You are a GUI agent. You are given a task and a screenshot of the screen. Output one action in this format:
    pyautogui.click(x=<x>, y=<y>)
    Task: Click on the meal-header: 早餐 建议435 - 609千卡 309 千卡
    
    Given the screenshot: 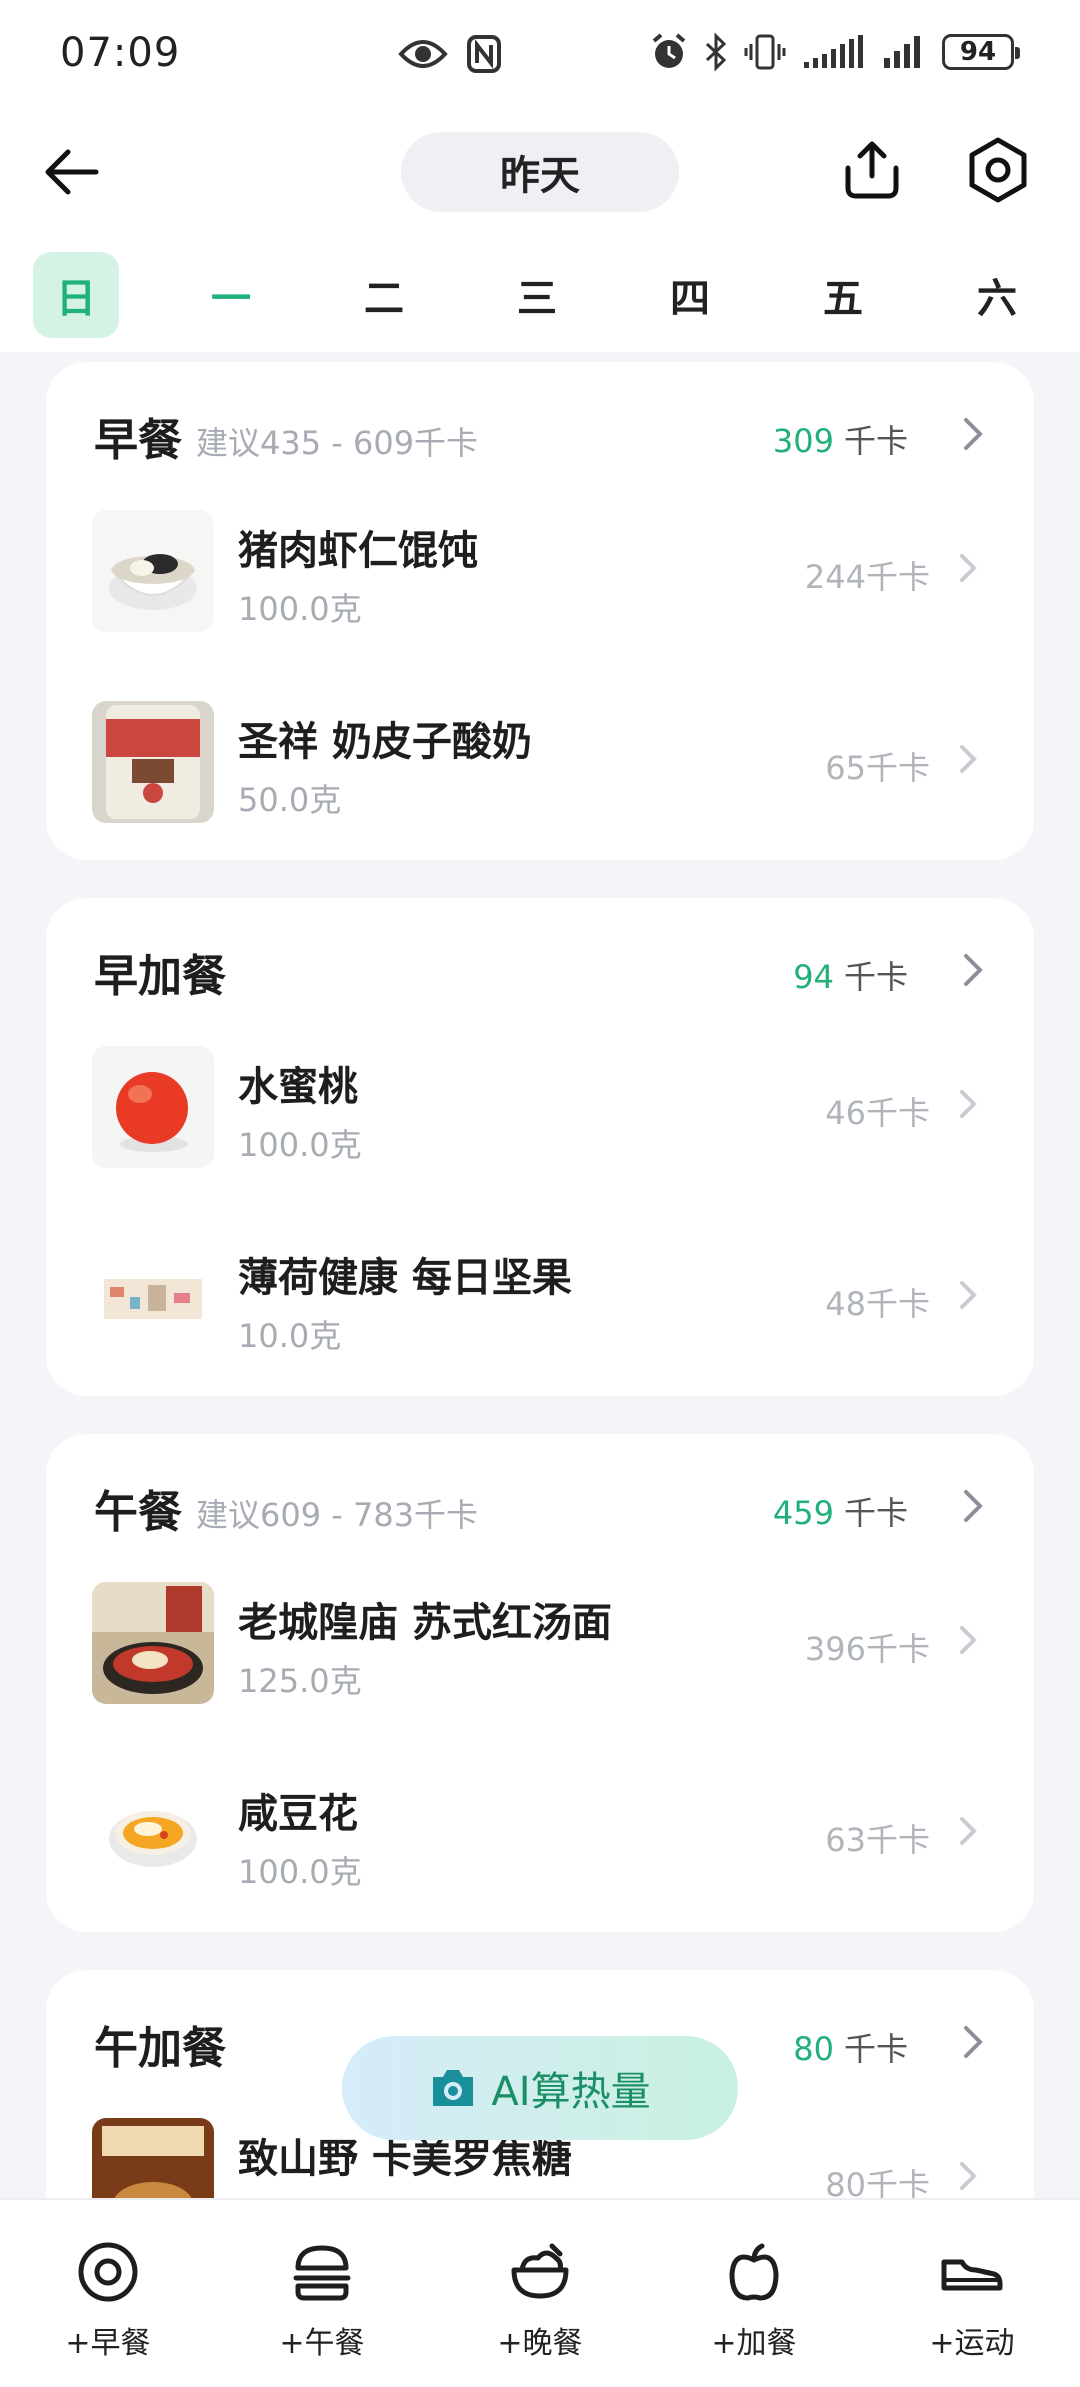 What is the action you would take?
    pyautogui.click(x=540, y=417)
    